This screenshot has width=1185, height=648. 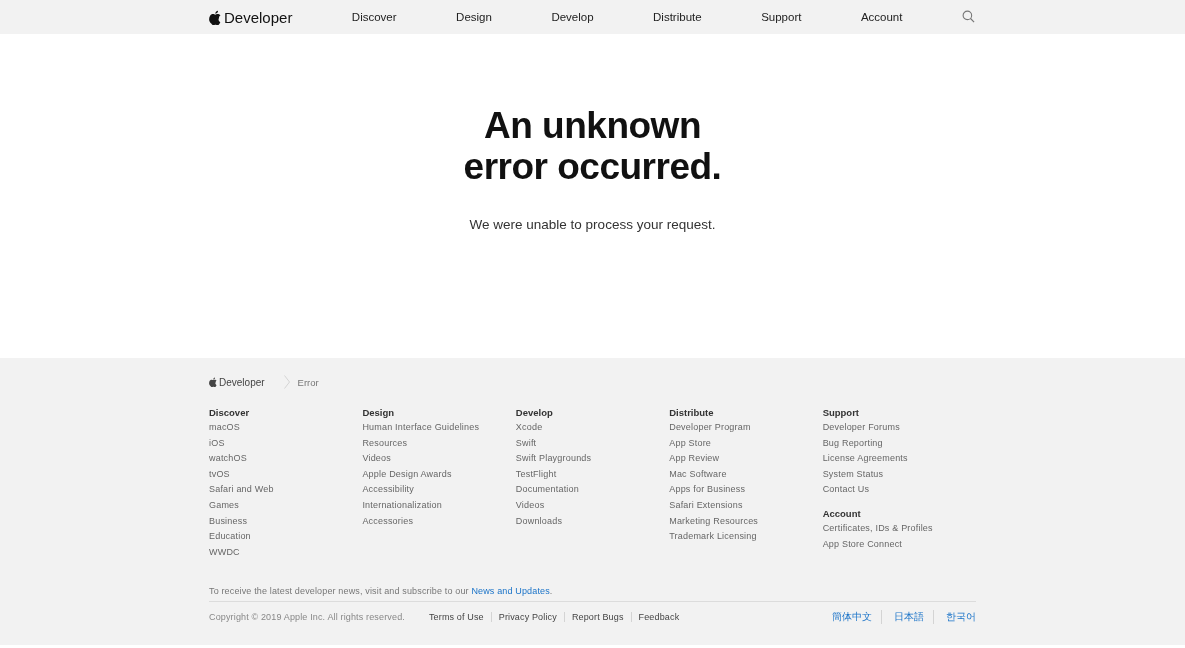 I want to click on footer-link: Contact Us, so click(x=846, y=490).